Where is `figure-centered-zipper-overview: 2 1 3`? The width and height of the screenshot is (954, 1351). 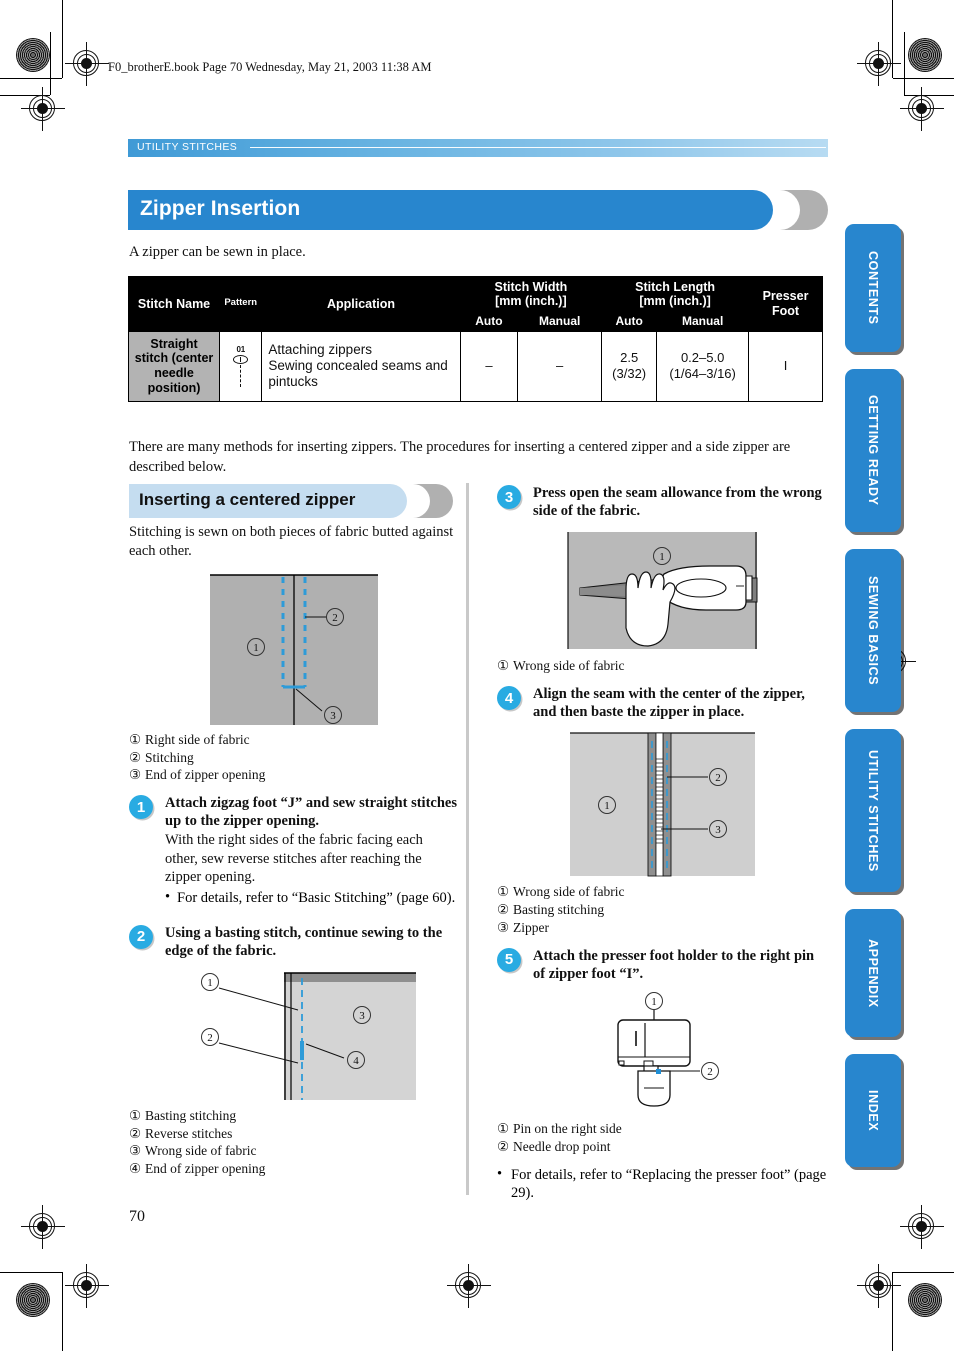 figure-centered-zipper-overview: 2 1 3 is located at coordinates (294, 647).